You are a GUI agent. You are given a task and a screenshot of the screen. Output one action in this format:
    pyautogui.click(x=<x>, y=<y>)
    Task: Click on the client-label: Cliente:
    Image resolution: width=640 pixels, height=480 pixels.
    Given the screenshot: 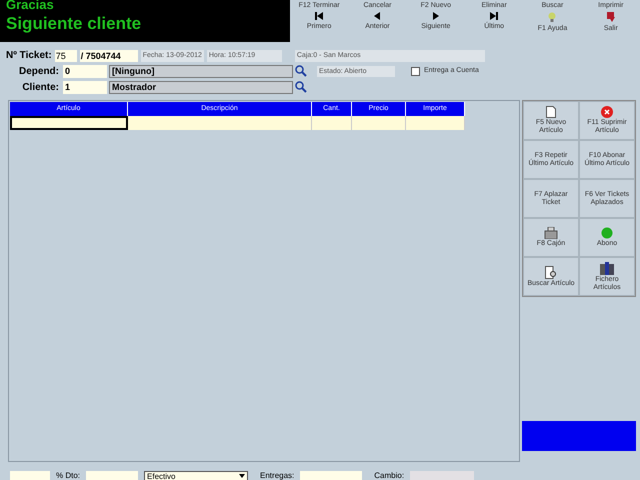 What is the action you would take?
    pyautogui.click(x=40, y=87)
    